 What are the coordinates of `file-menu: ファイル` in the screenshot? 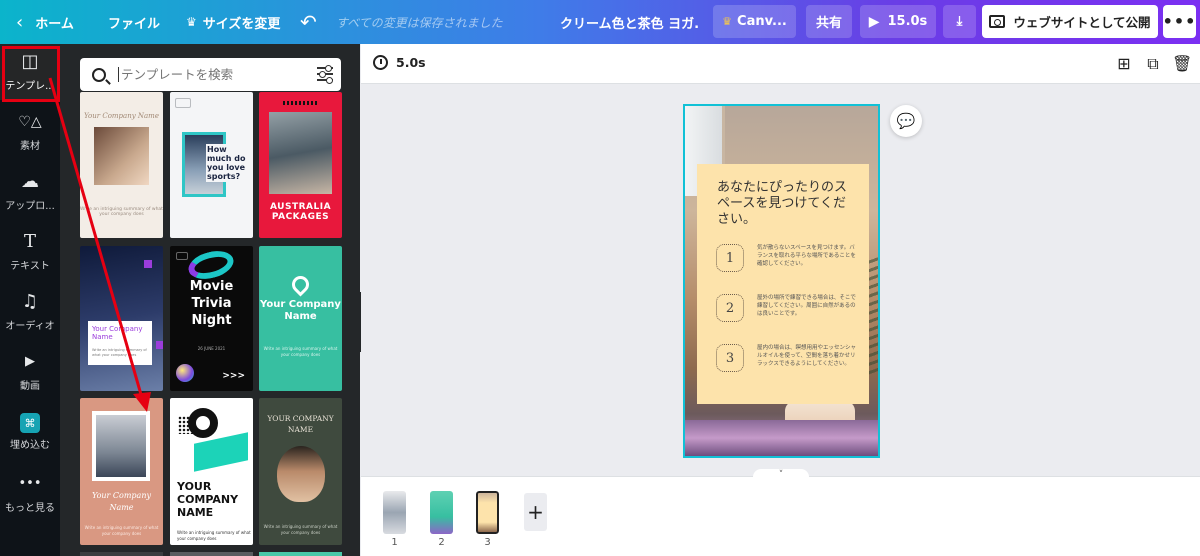 It's located at (134, 22).